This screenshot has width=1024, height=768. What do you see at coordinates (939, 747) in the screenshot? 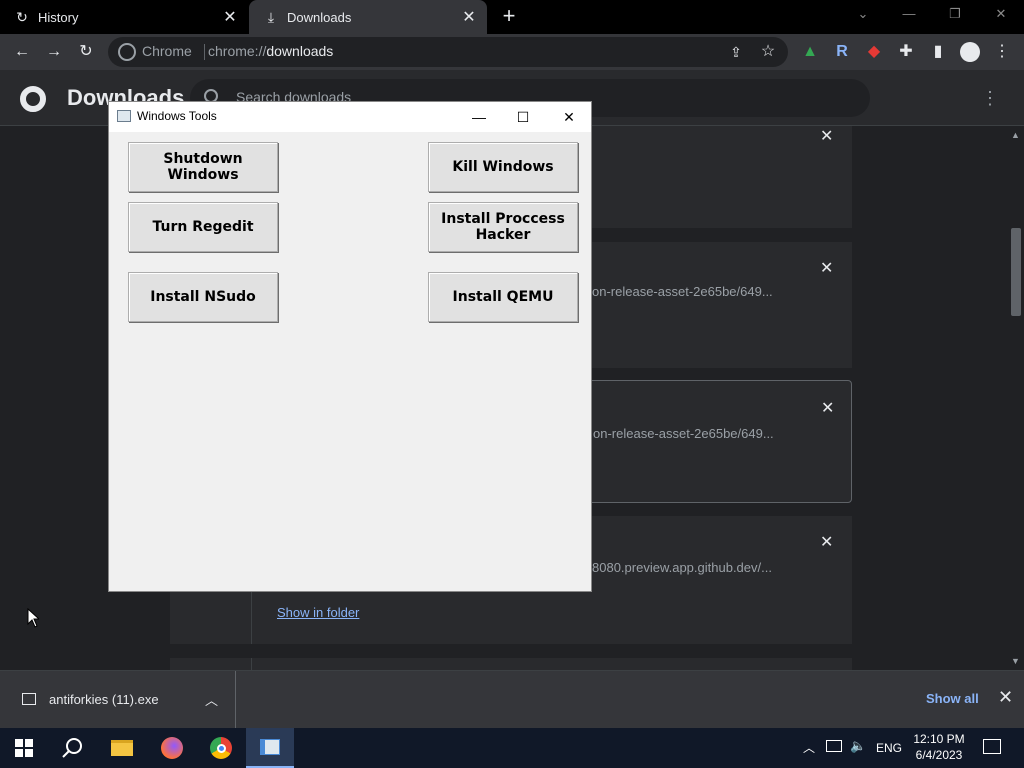
I see `system-clock: 12:10 PM 6/4/2023` at bounding box center [939, 747].